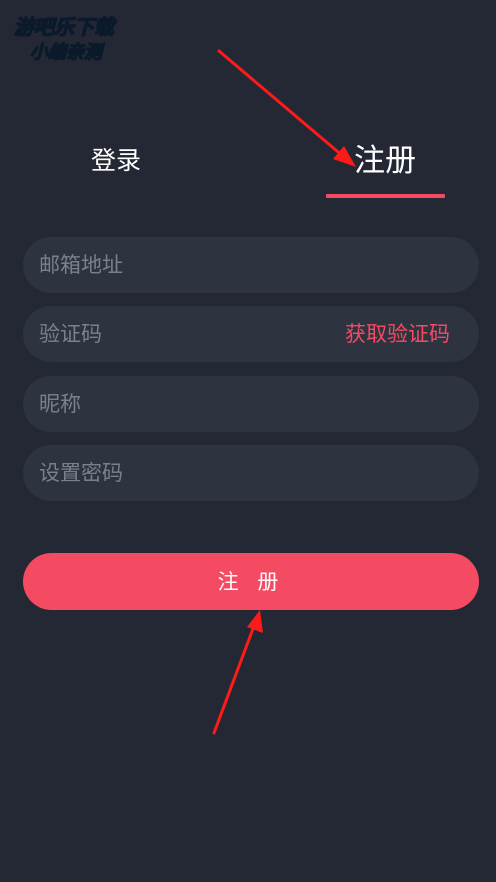  I want to click on nickname-input, so click(189, 404).